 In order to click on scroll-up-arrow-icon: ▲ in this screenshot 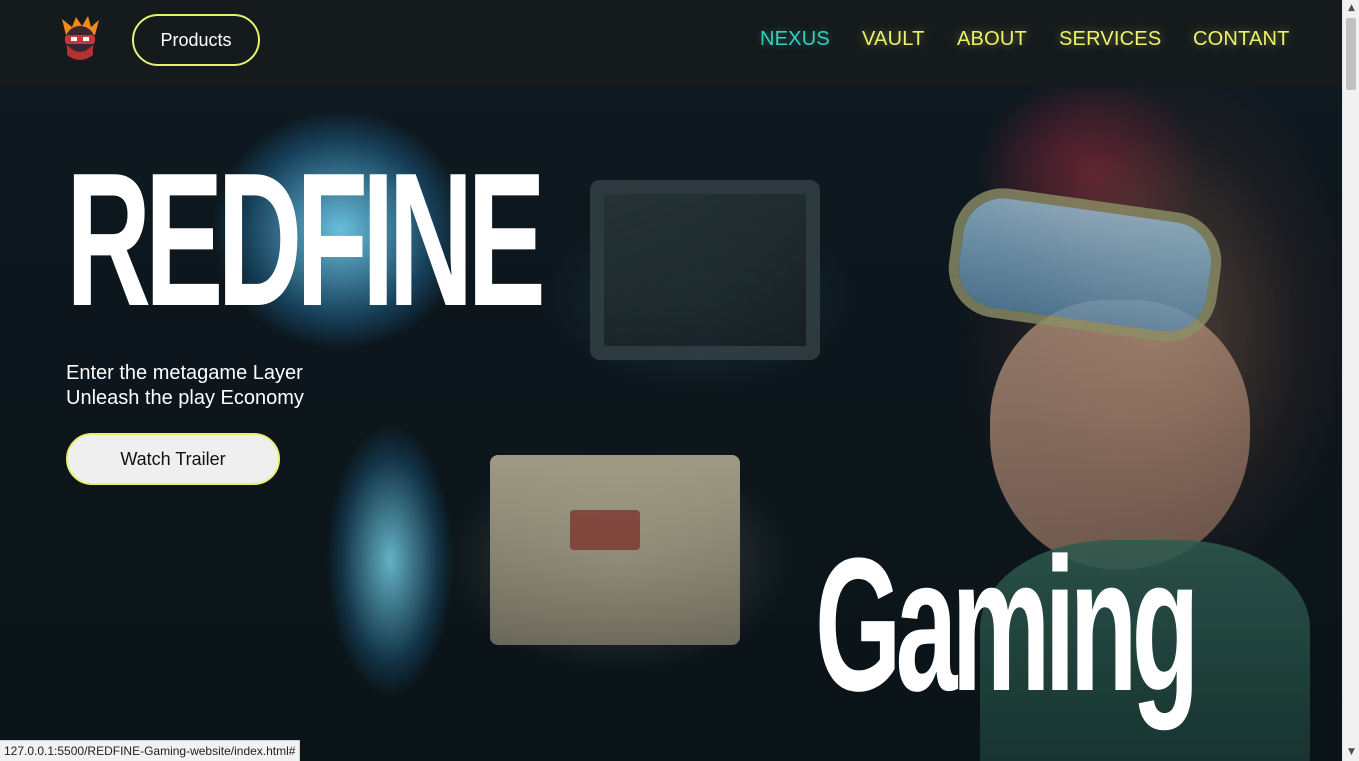, I will do `click(1351, 8)`.